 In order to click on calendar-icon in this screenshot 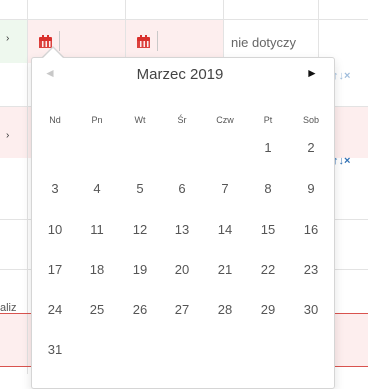, I will do `click(143, 41)`.